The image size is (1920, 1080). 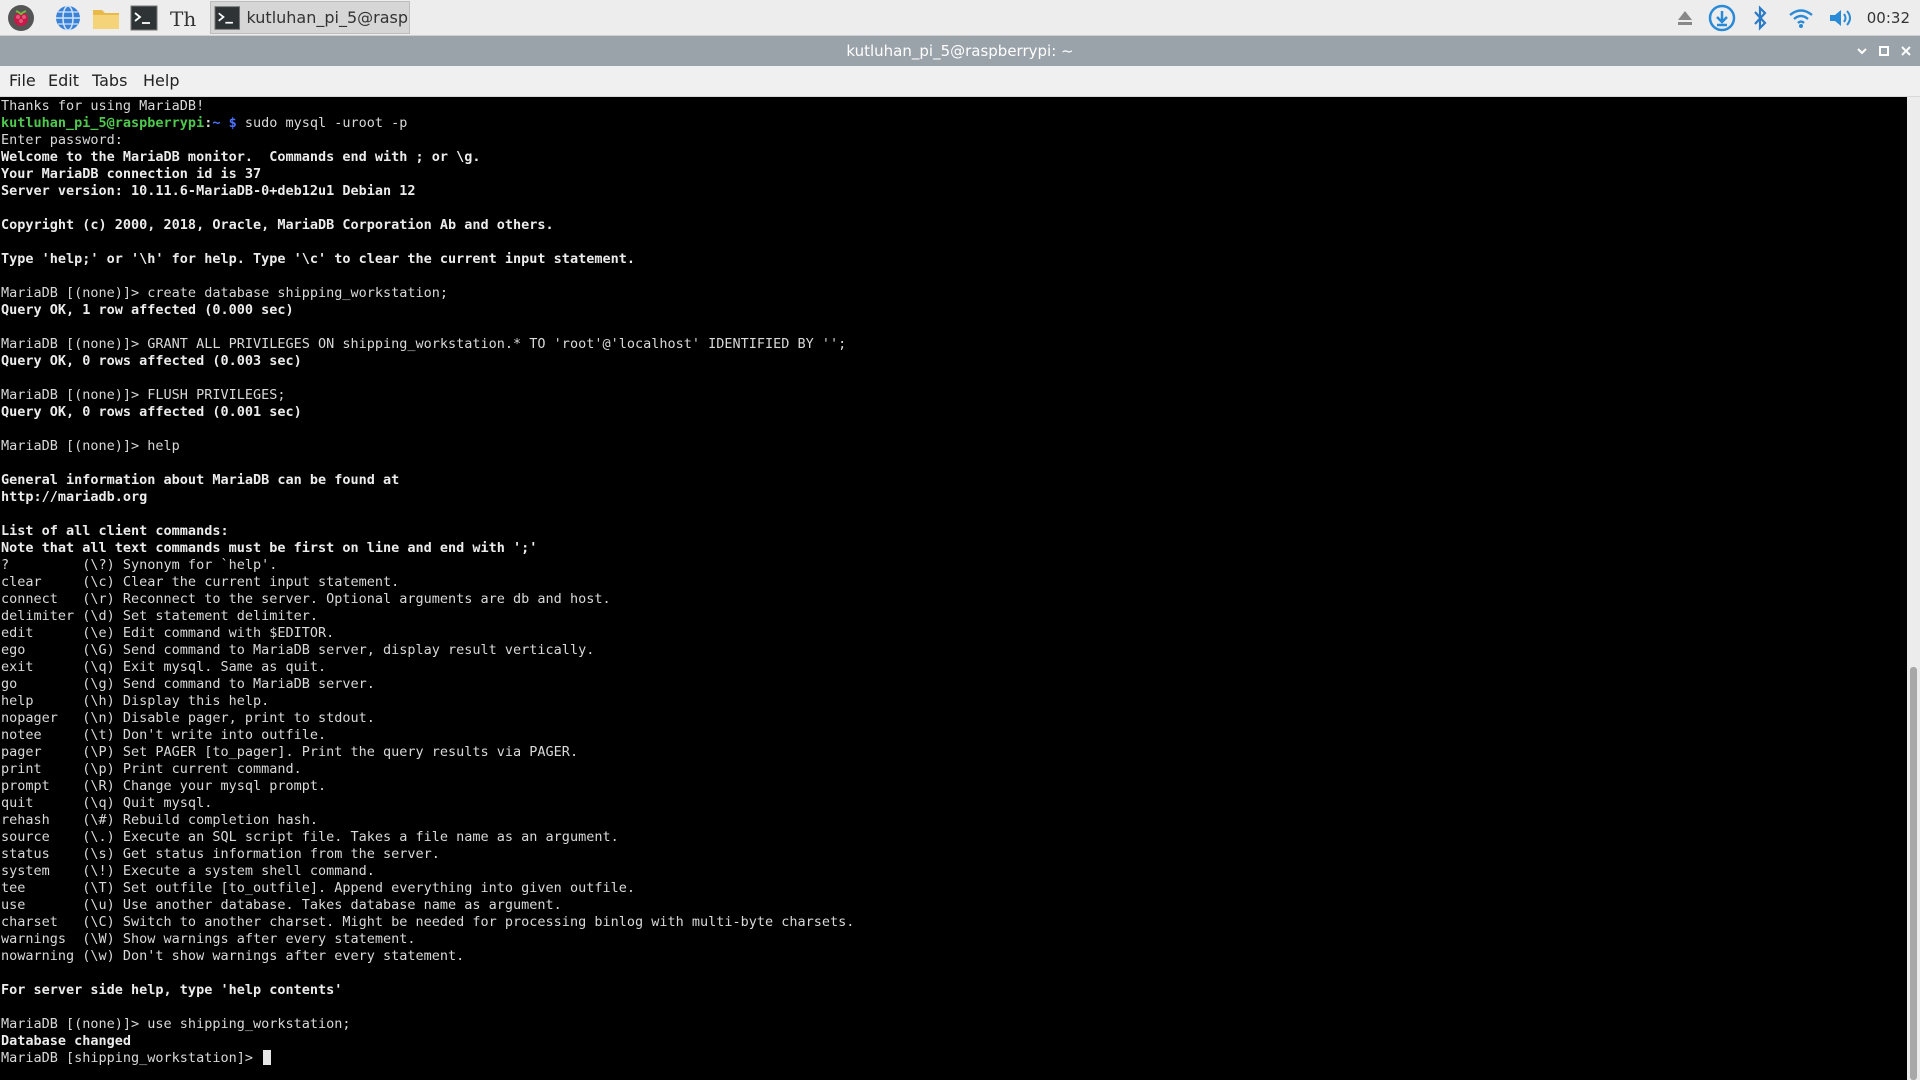 I want to click on volume-icon, so click(x=1841, y=18).